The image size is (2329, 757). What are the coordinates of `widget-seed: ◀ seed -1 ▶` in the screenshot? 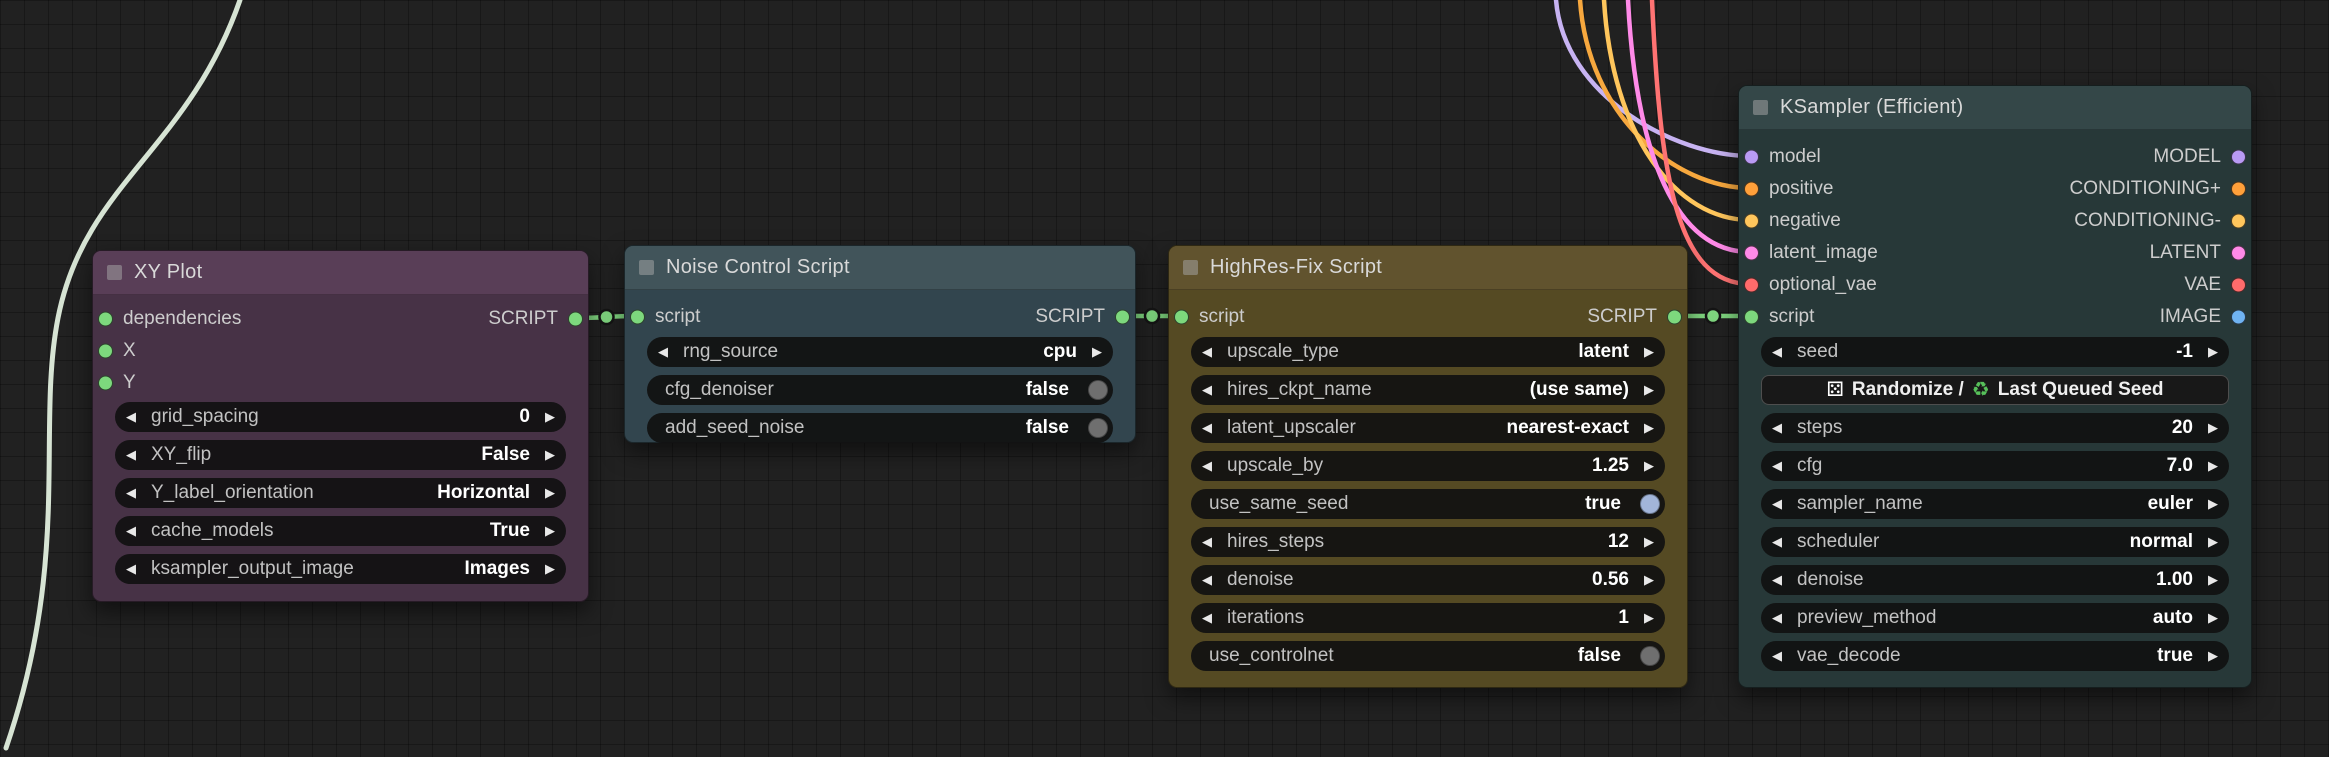 It's located at (1995, 352).